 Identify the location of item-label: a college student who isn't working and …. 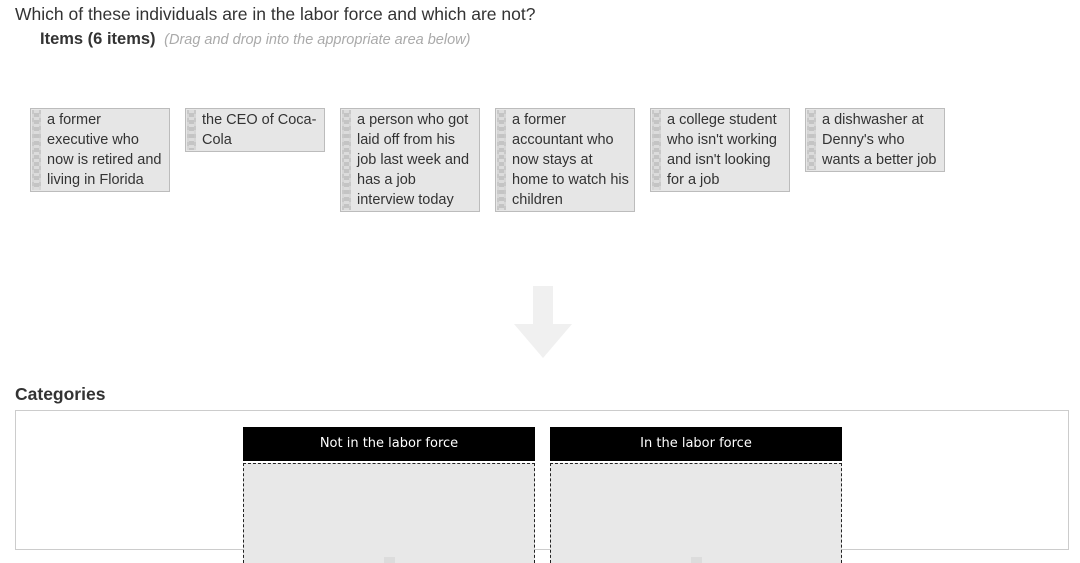
(722, 150).